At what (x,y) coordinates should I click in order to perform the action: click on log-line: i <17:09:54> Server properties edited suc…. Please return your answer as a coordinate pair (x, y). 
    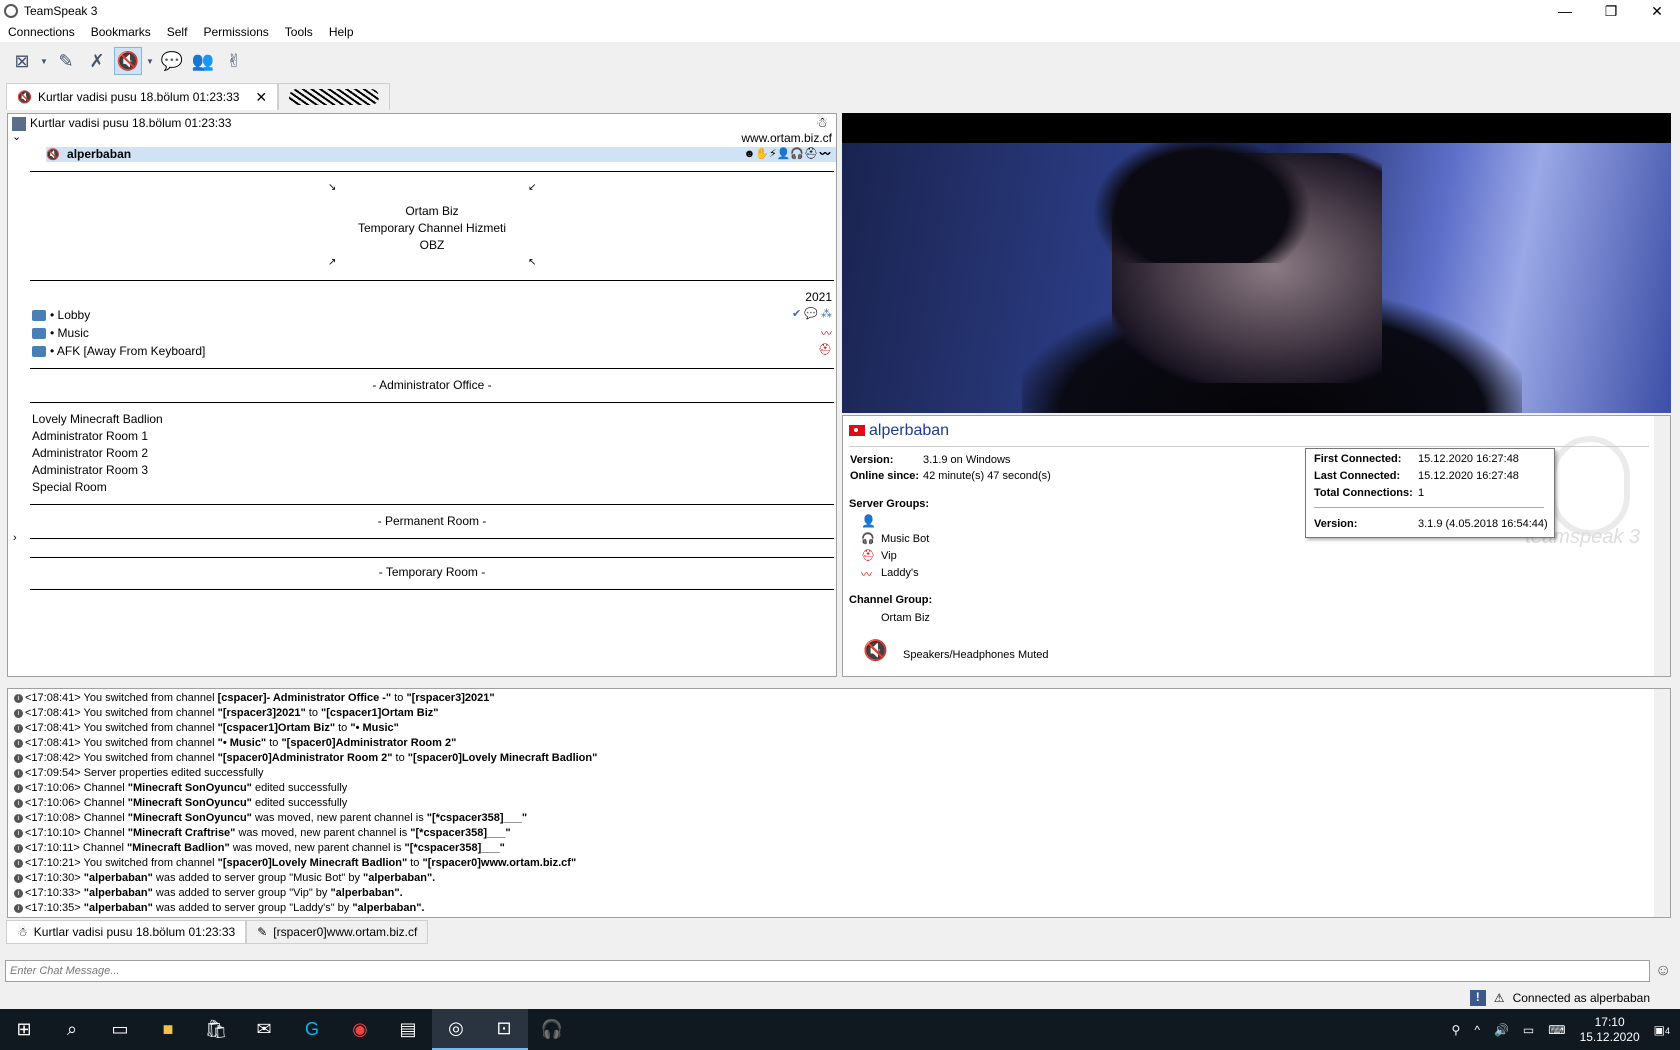
    Looking at the image, I should click on (138, 773).